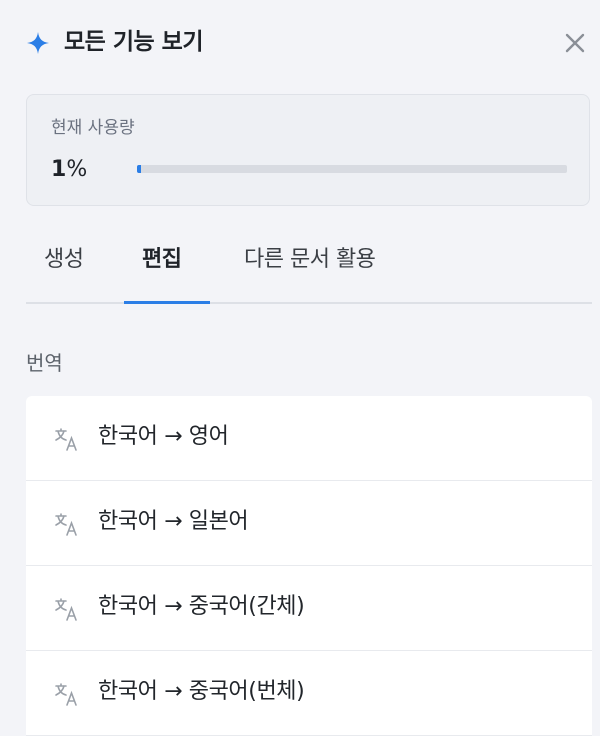 The image size is (600, 736). I want to click on usage-value: 1%, so click(69, 170).